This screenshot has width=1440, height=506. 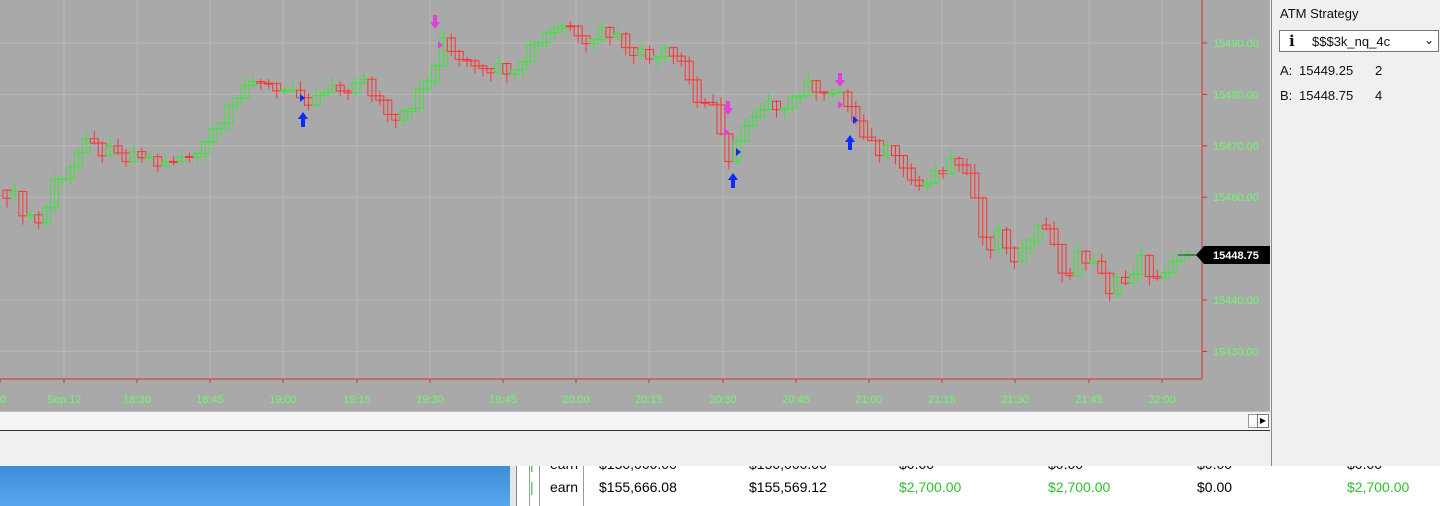 I want to click on x-tick-label: 21:15, so click(x=942, y=400).